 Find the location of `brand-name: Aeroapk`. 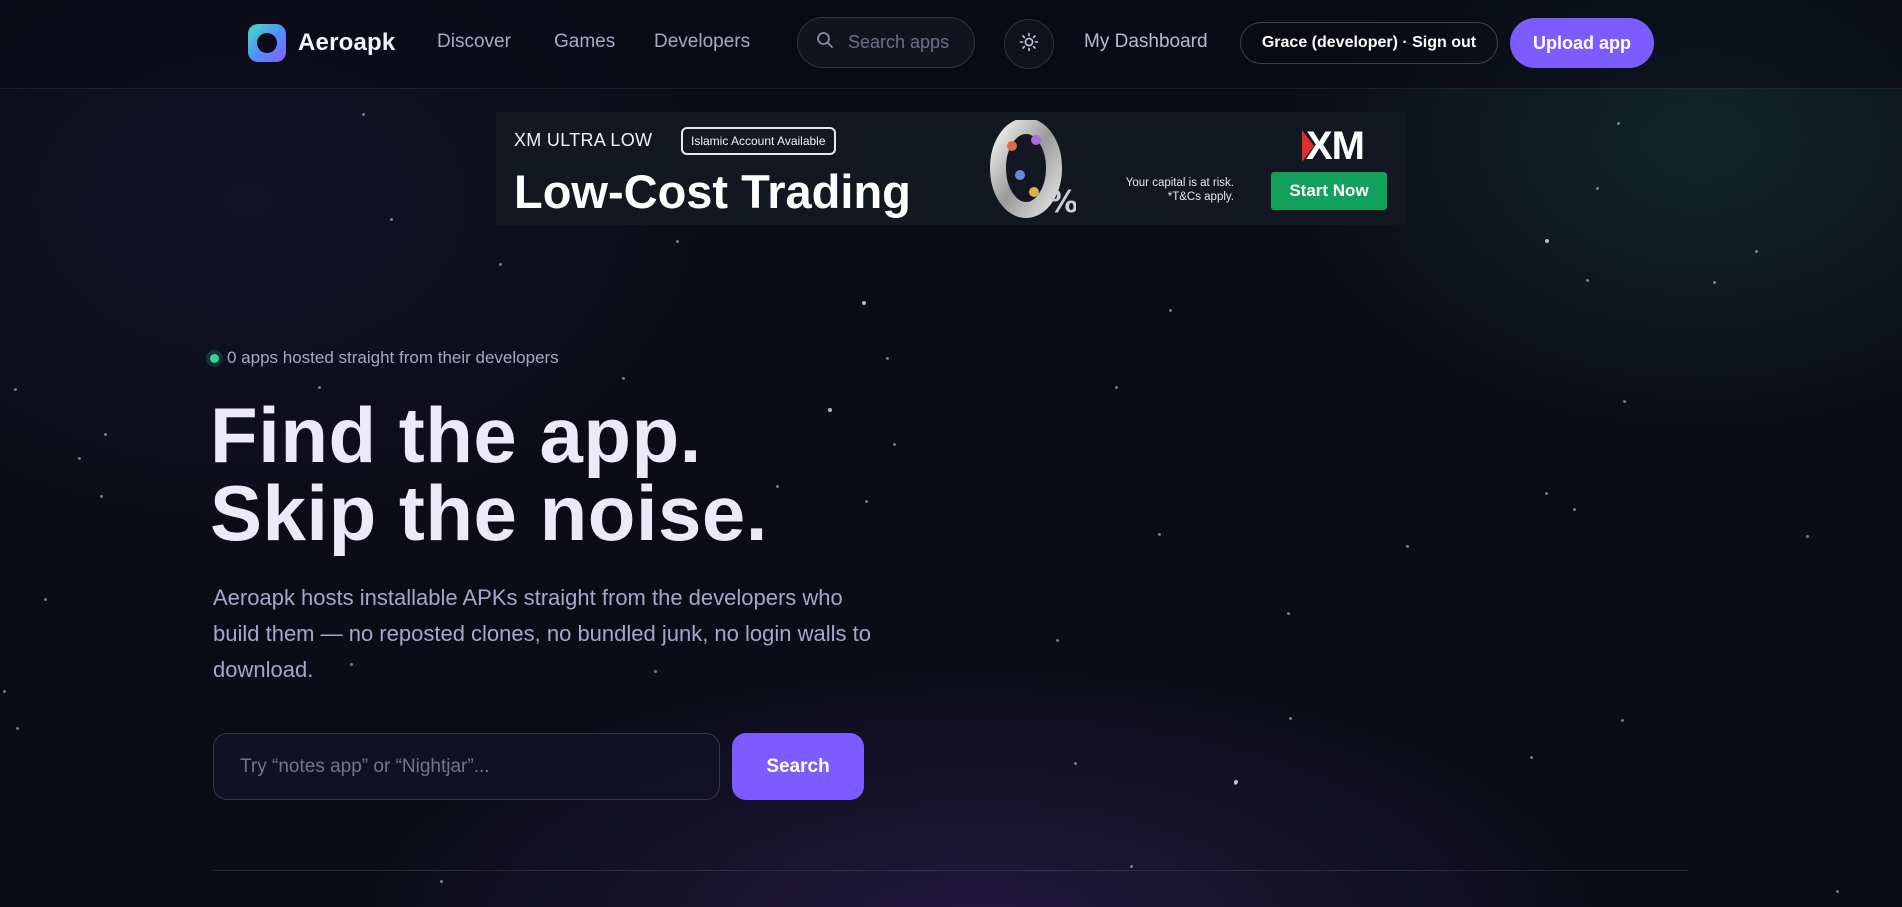

brand-name: Aeroapk is located at coordinates (347, 42).